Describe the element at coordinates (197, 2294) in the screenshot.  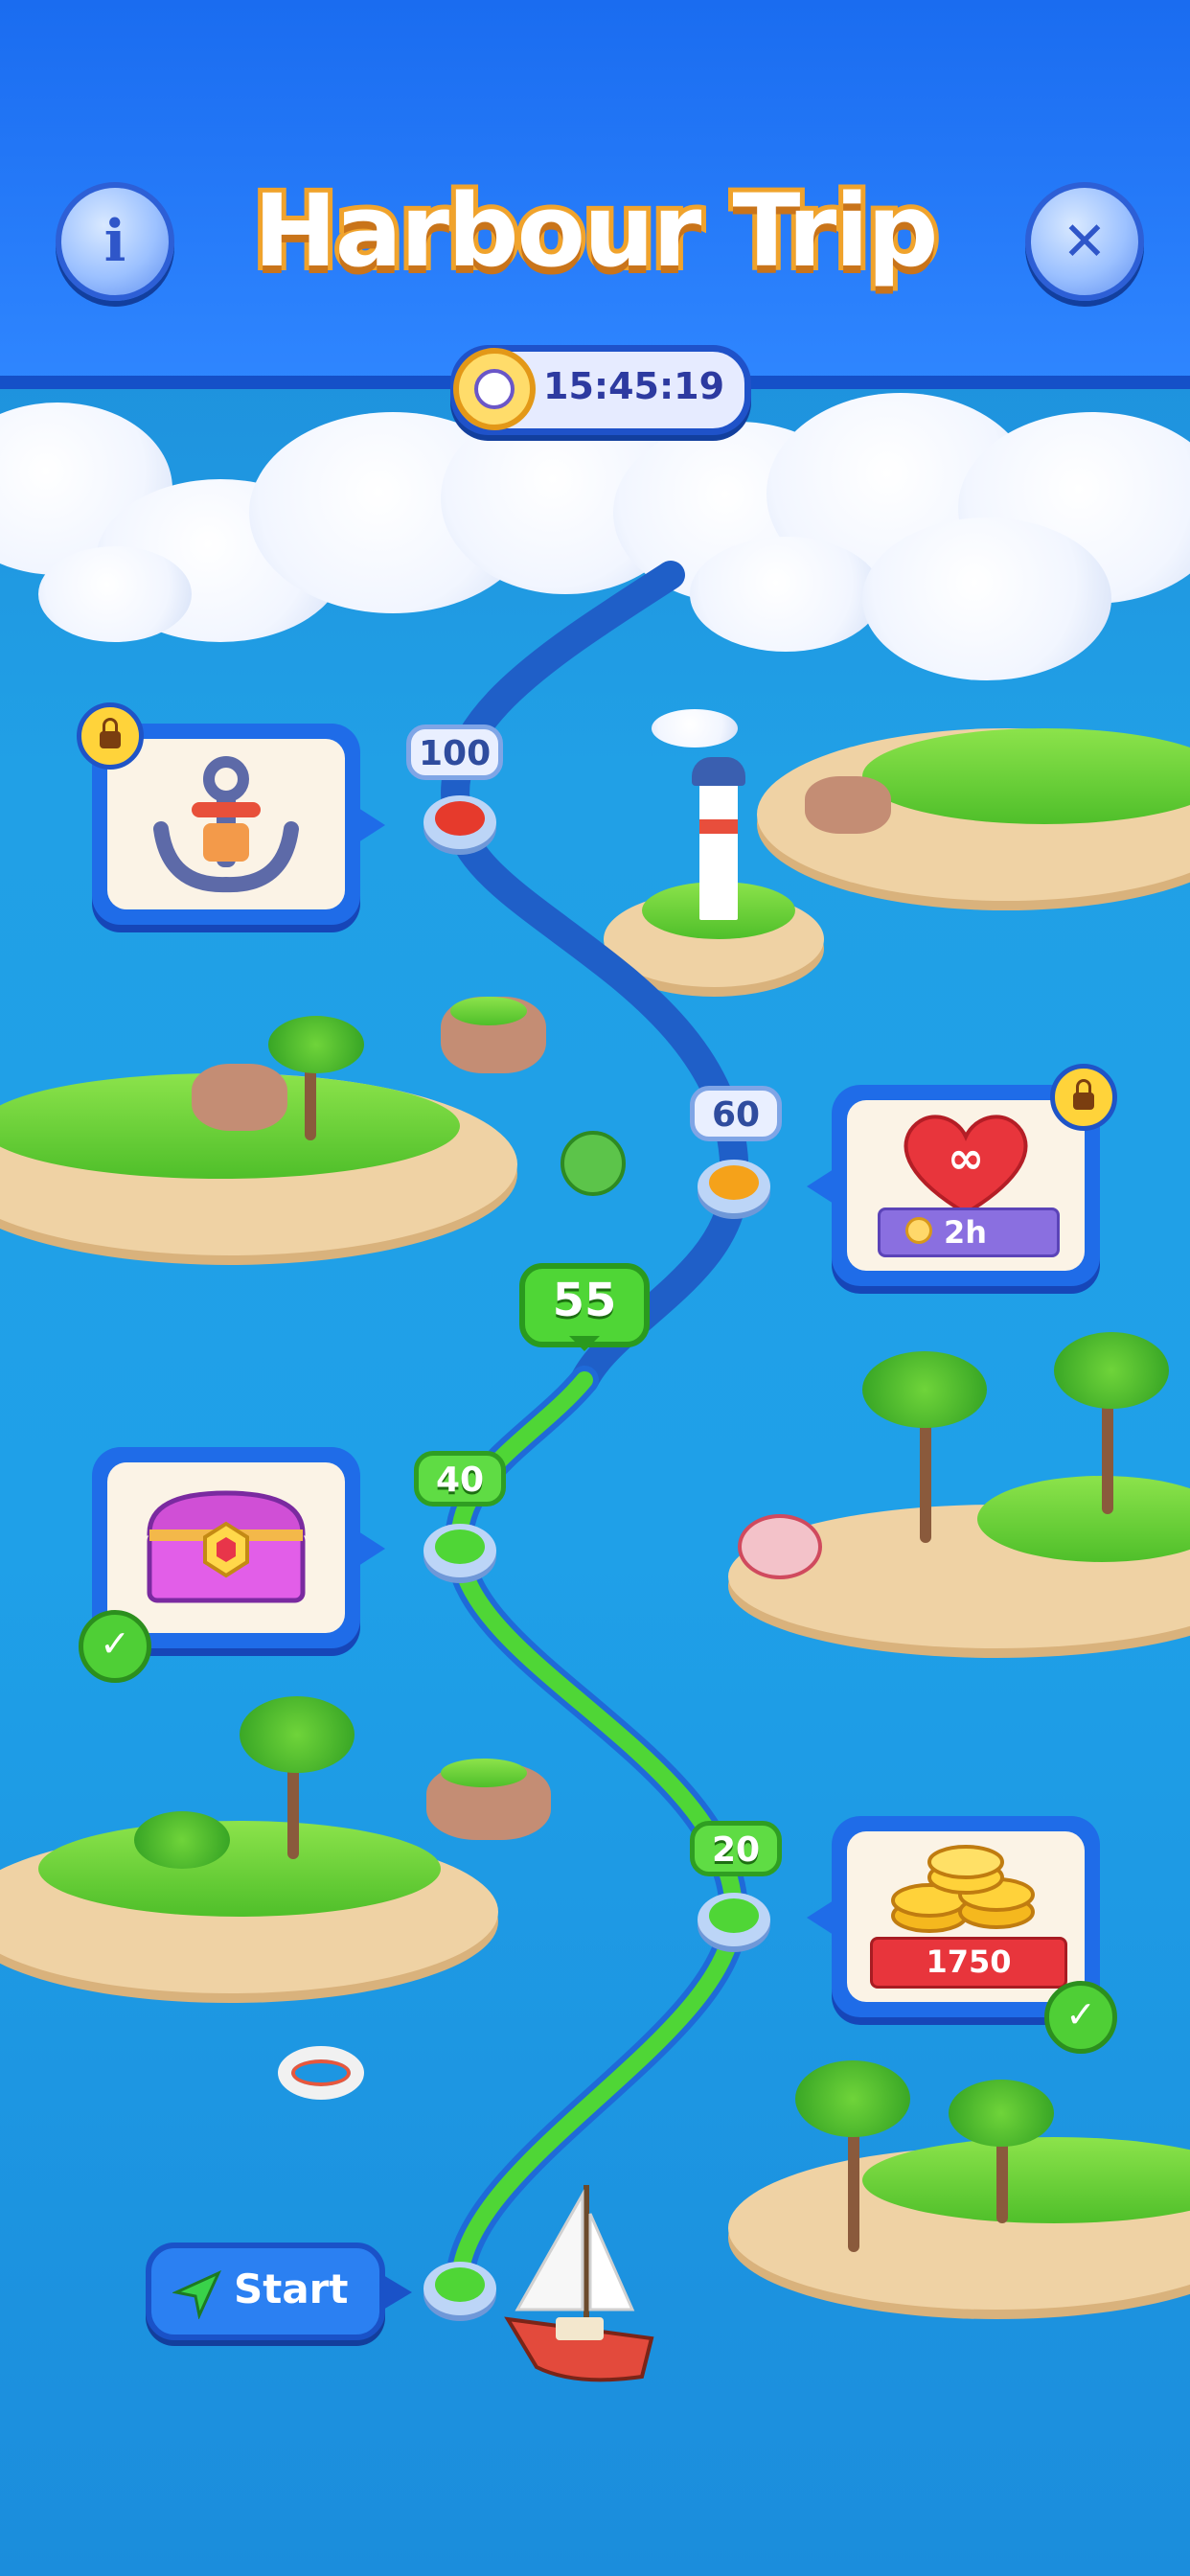
I see `send-arrow-icon` at that location.